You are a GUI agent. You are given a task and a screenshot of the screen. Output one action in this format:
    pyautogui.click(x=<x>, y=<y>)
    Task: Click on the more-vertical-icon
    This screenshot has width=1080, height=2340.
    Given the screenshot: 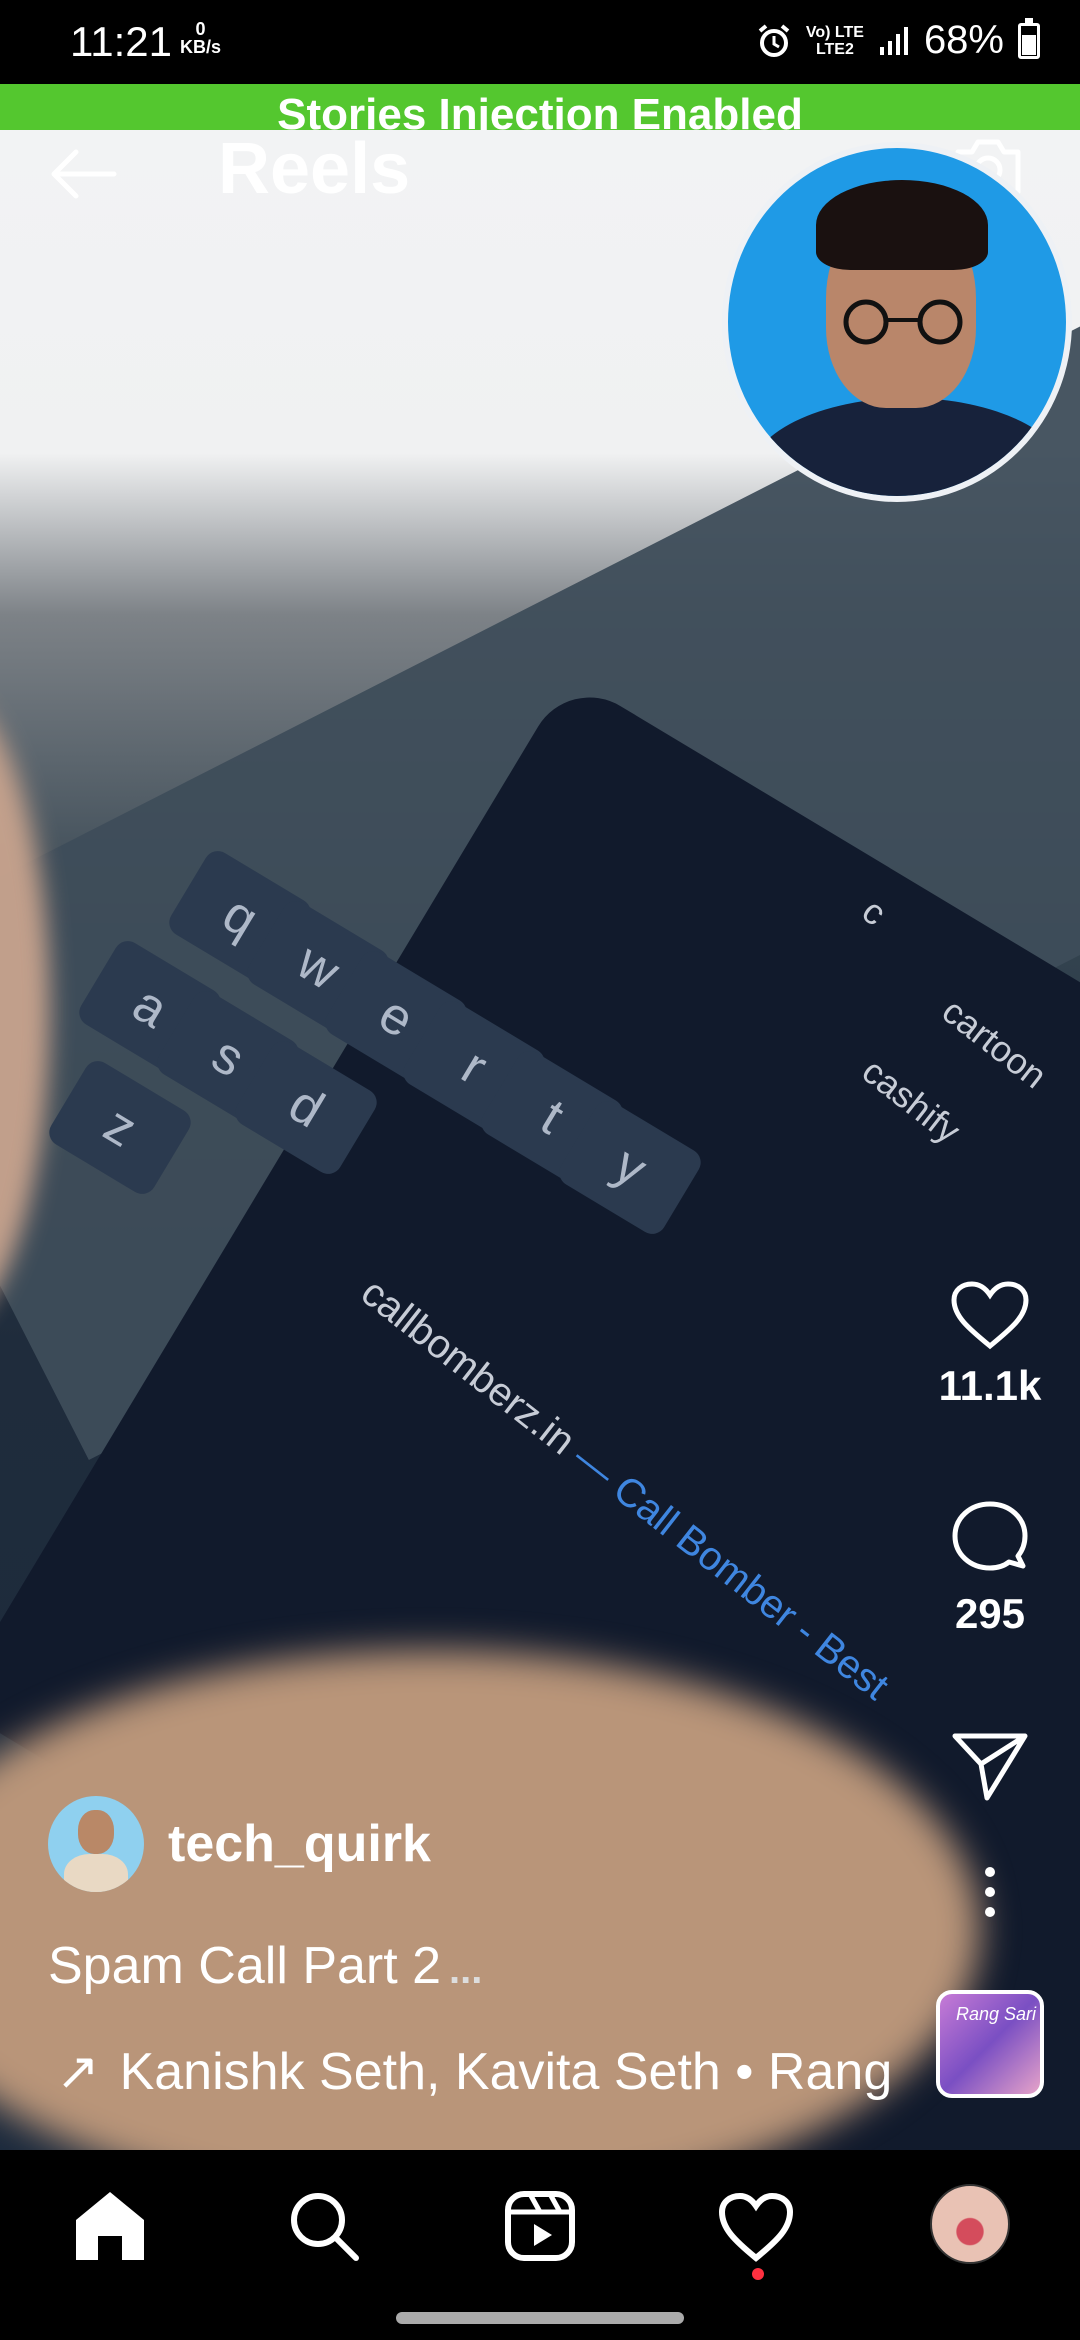 What is the action you would take?
    pyautogui.click(x=990, y=1892)
    